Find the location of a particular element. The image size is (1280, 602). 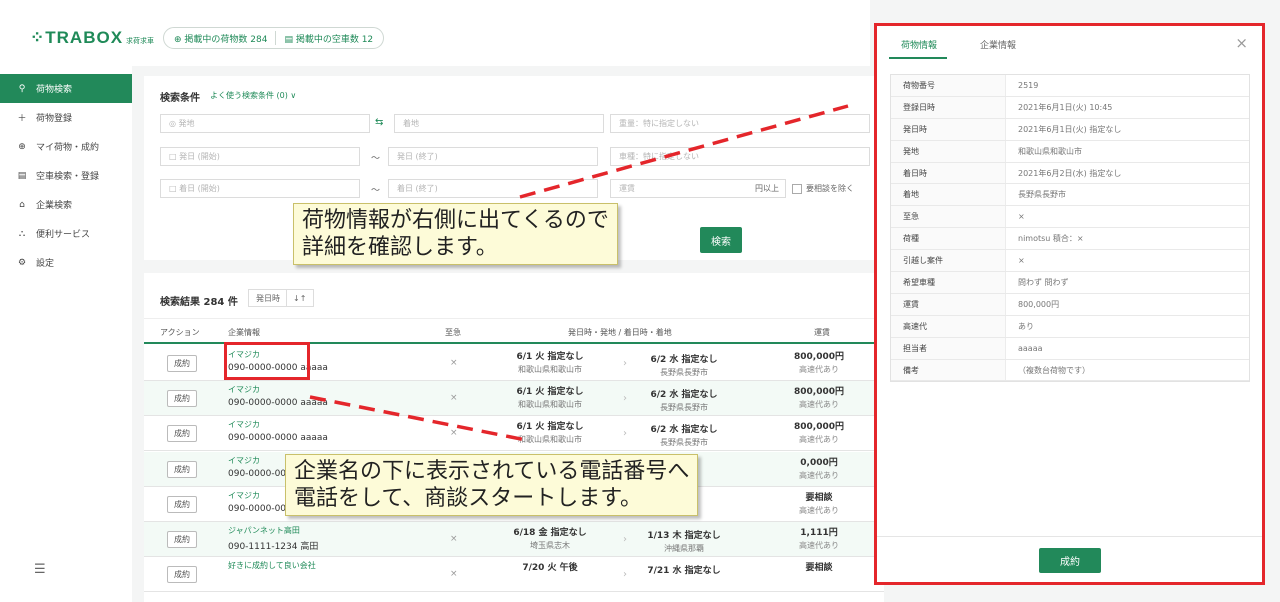

saved-search-link: よく使う検索条件 (0) ∨ is located at coordinates (253, 95).